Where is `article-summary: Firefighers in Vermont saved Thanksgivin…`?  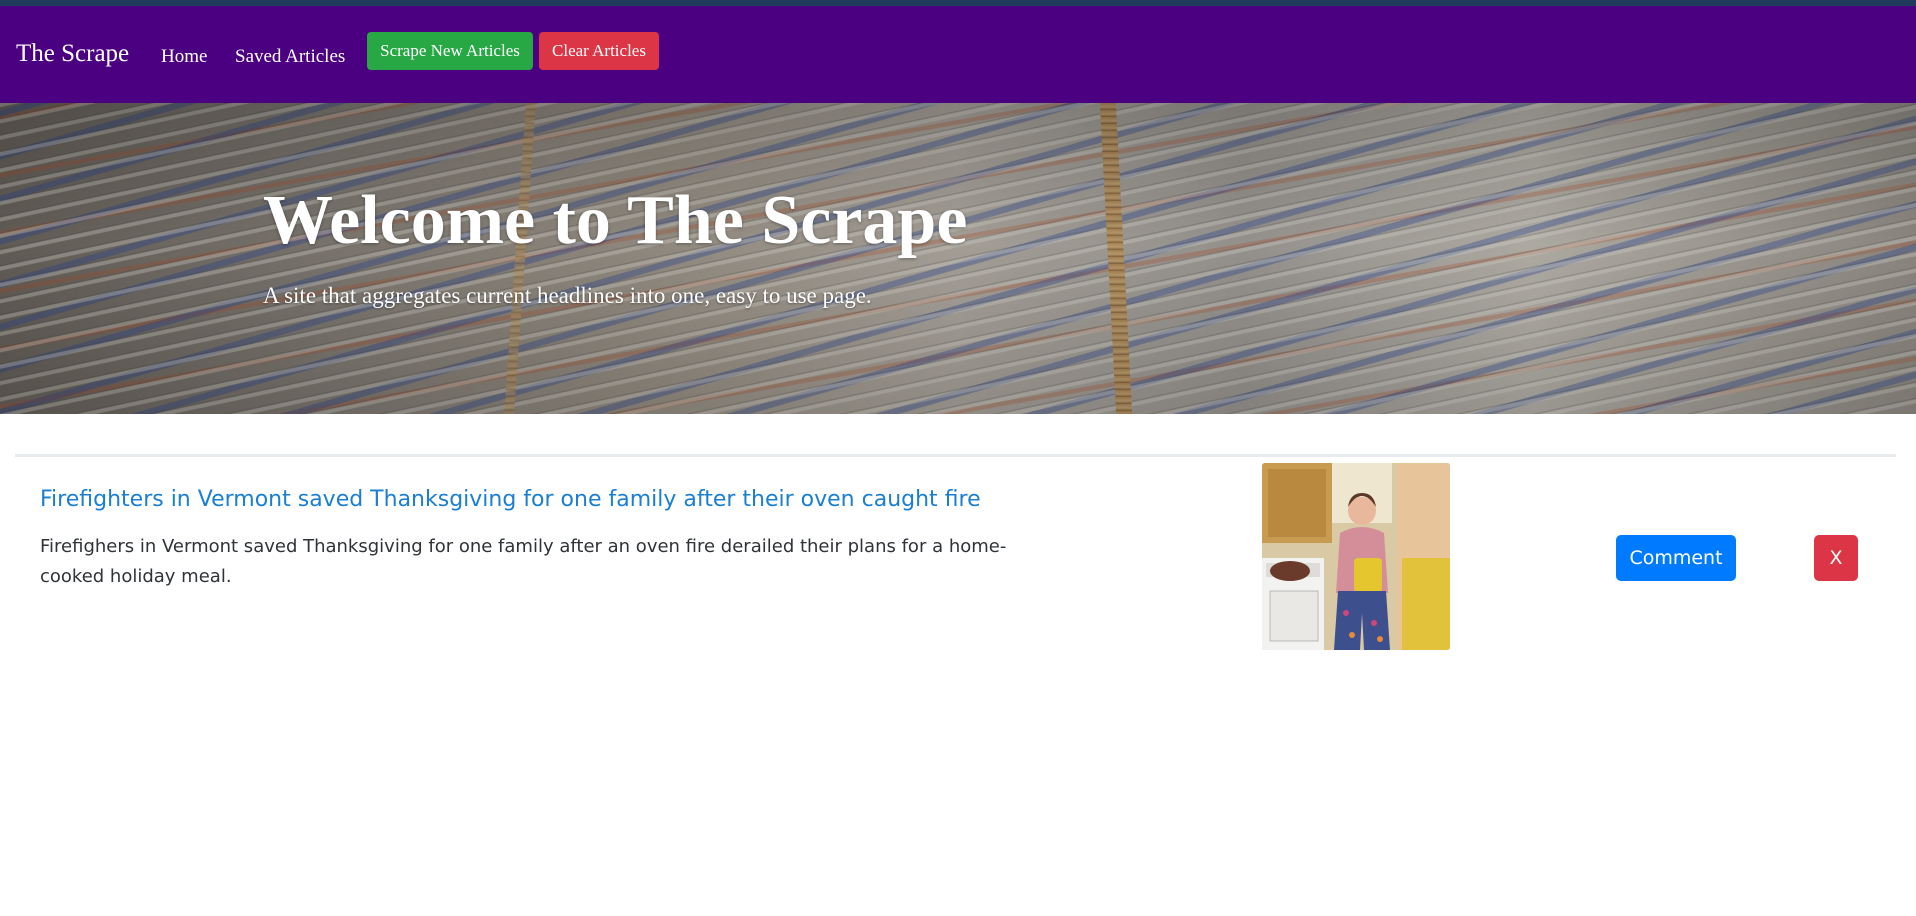 article-summary: Firefighers in Vermont saved Thanksgivin… is located at coordinates (523, 561).